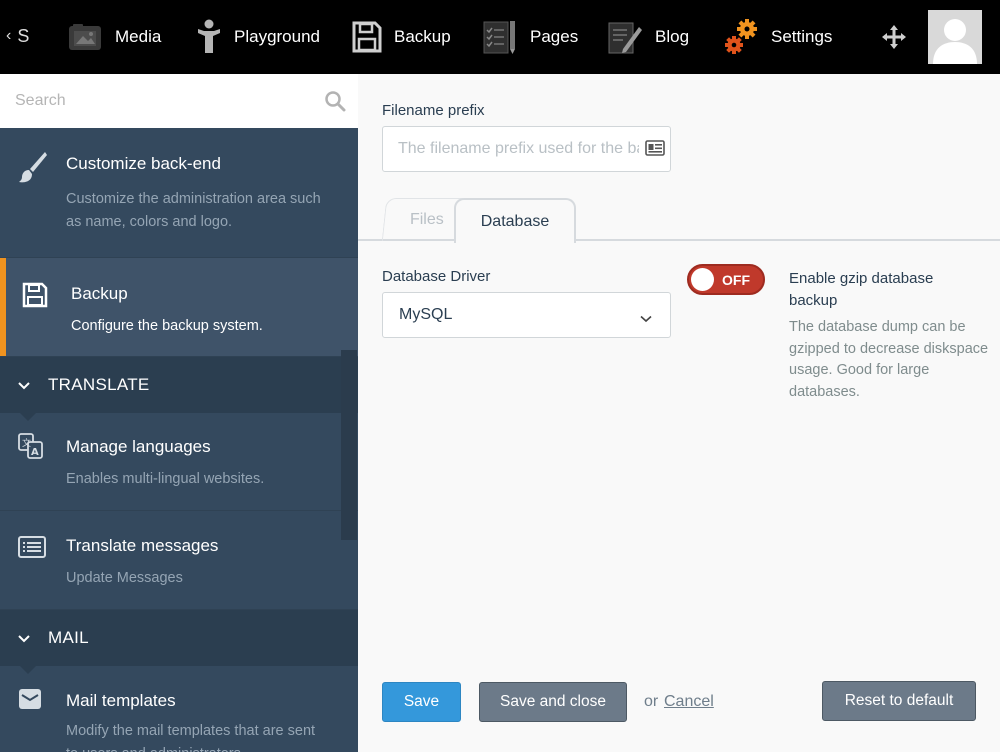 The image size is (1000, 752). I want to click on sidebar-item-backup: Backup Configure the backup system., so click(179, 307).